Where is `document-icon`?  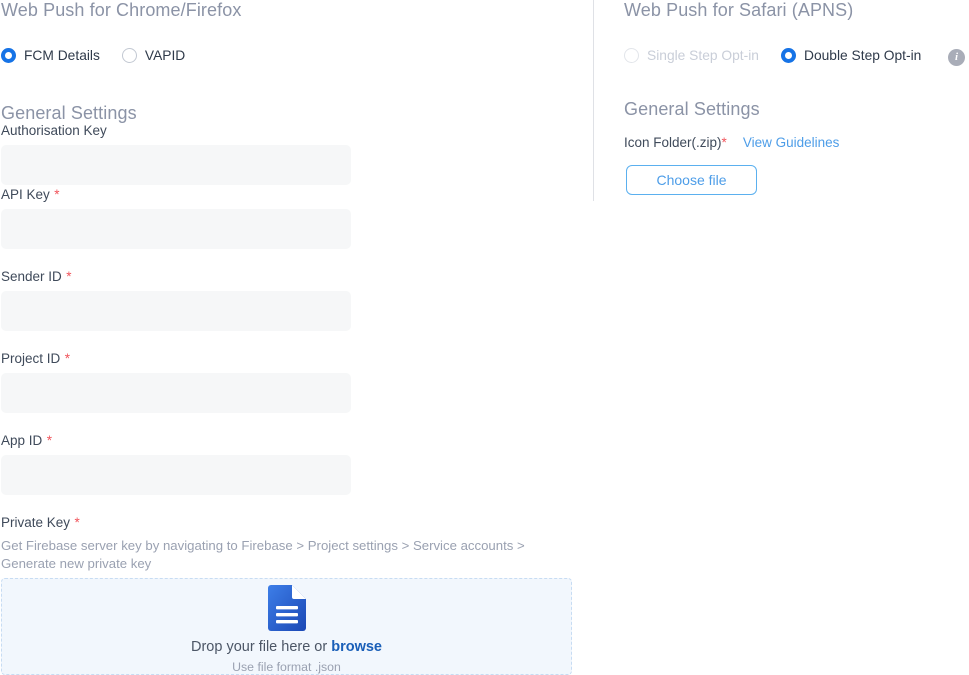
document-icon is located at coordinates (286, 608).